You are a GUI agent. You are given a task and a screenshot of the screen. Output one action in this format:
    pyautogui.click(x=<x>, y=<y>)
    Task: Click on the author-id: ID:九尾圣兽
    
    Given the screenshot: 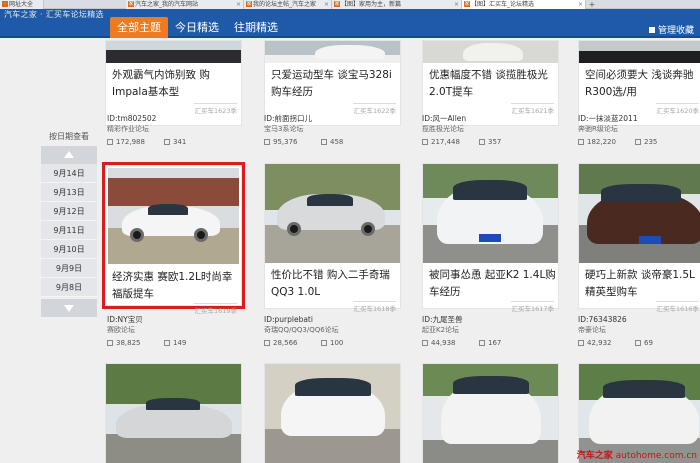 What is the action you would take?
    pyautogui.click(x=490, y=319)
    